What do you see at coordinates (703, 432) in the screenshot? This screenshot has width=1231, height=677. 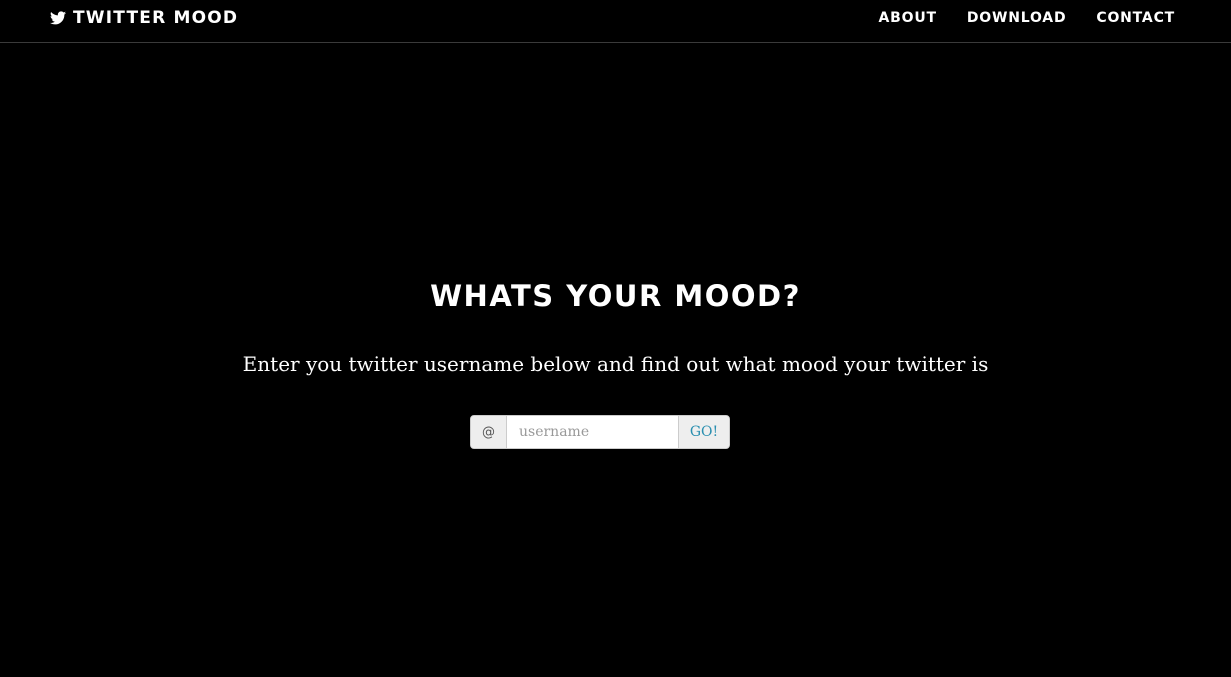 I see `go-button: GO!` at bounding box center [703, 432].